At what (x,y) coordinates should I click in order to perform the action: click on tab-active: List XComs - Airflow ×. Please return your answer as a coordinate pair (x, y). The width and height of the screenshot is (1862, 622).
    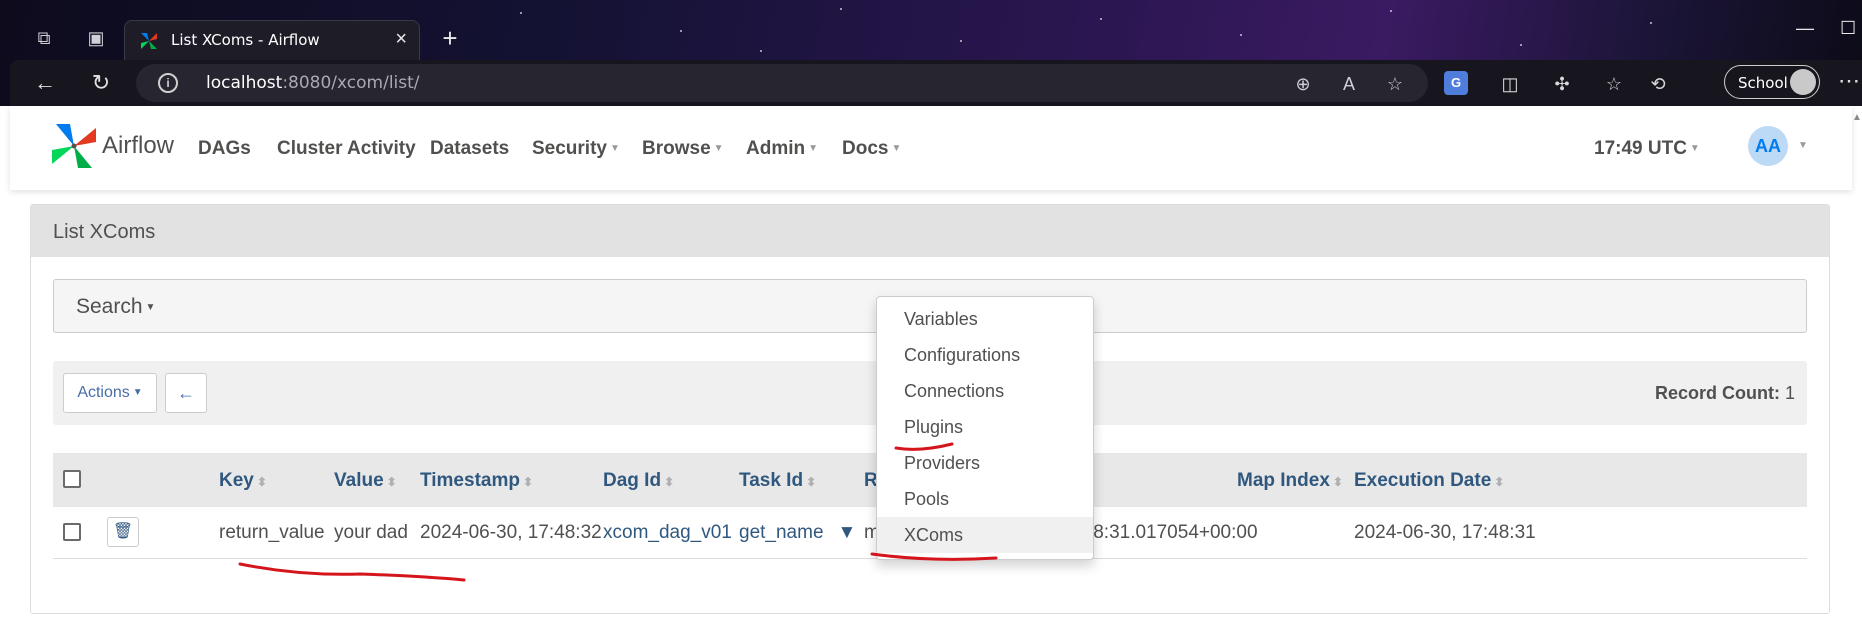
    Looking at the image, I should click on (272, 40).